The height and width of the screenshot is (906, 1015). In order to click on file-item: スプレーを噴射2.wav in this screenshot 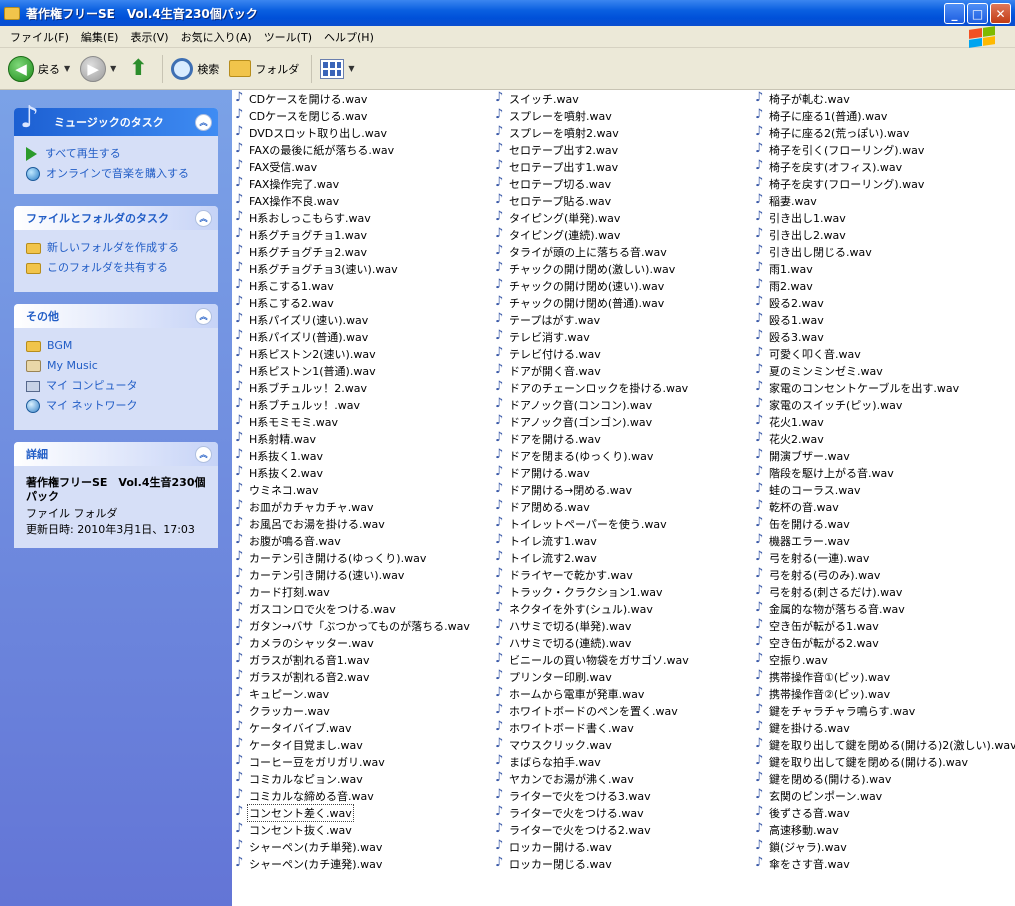, I will do `click(592, 132)`.